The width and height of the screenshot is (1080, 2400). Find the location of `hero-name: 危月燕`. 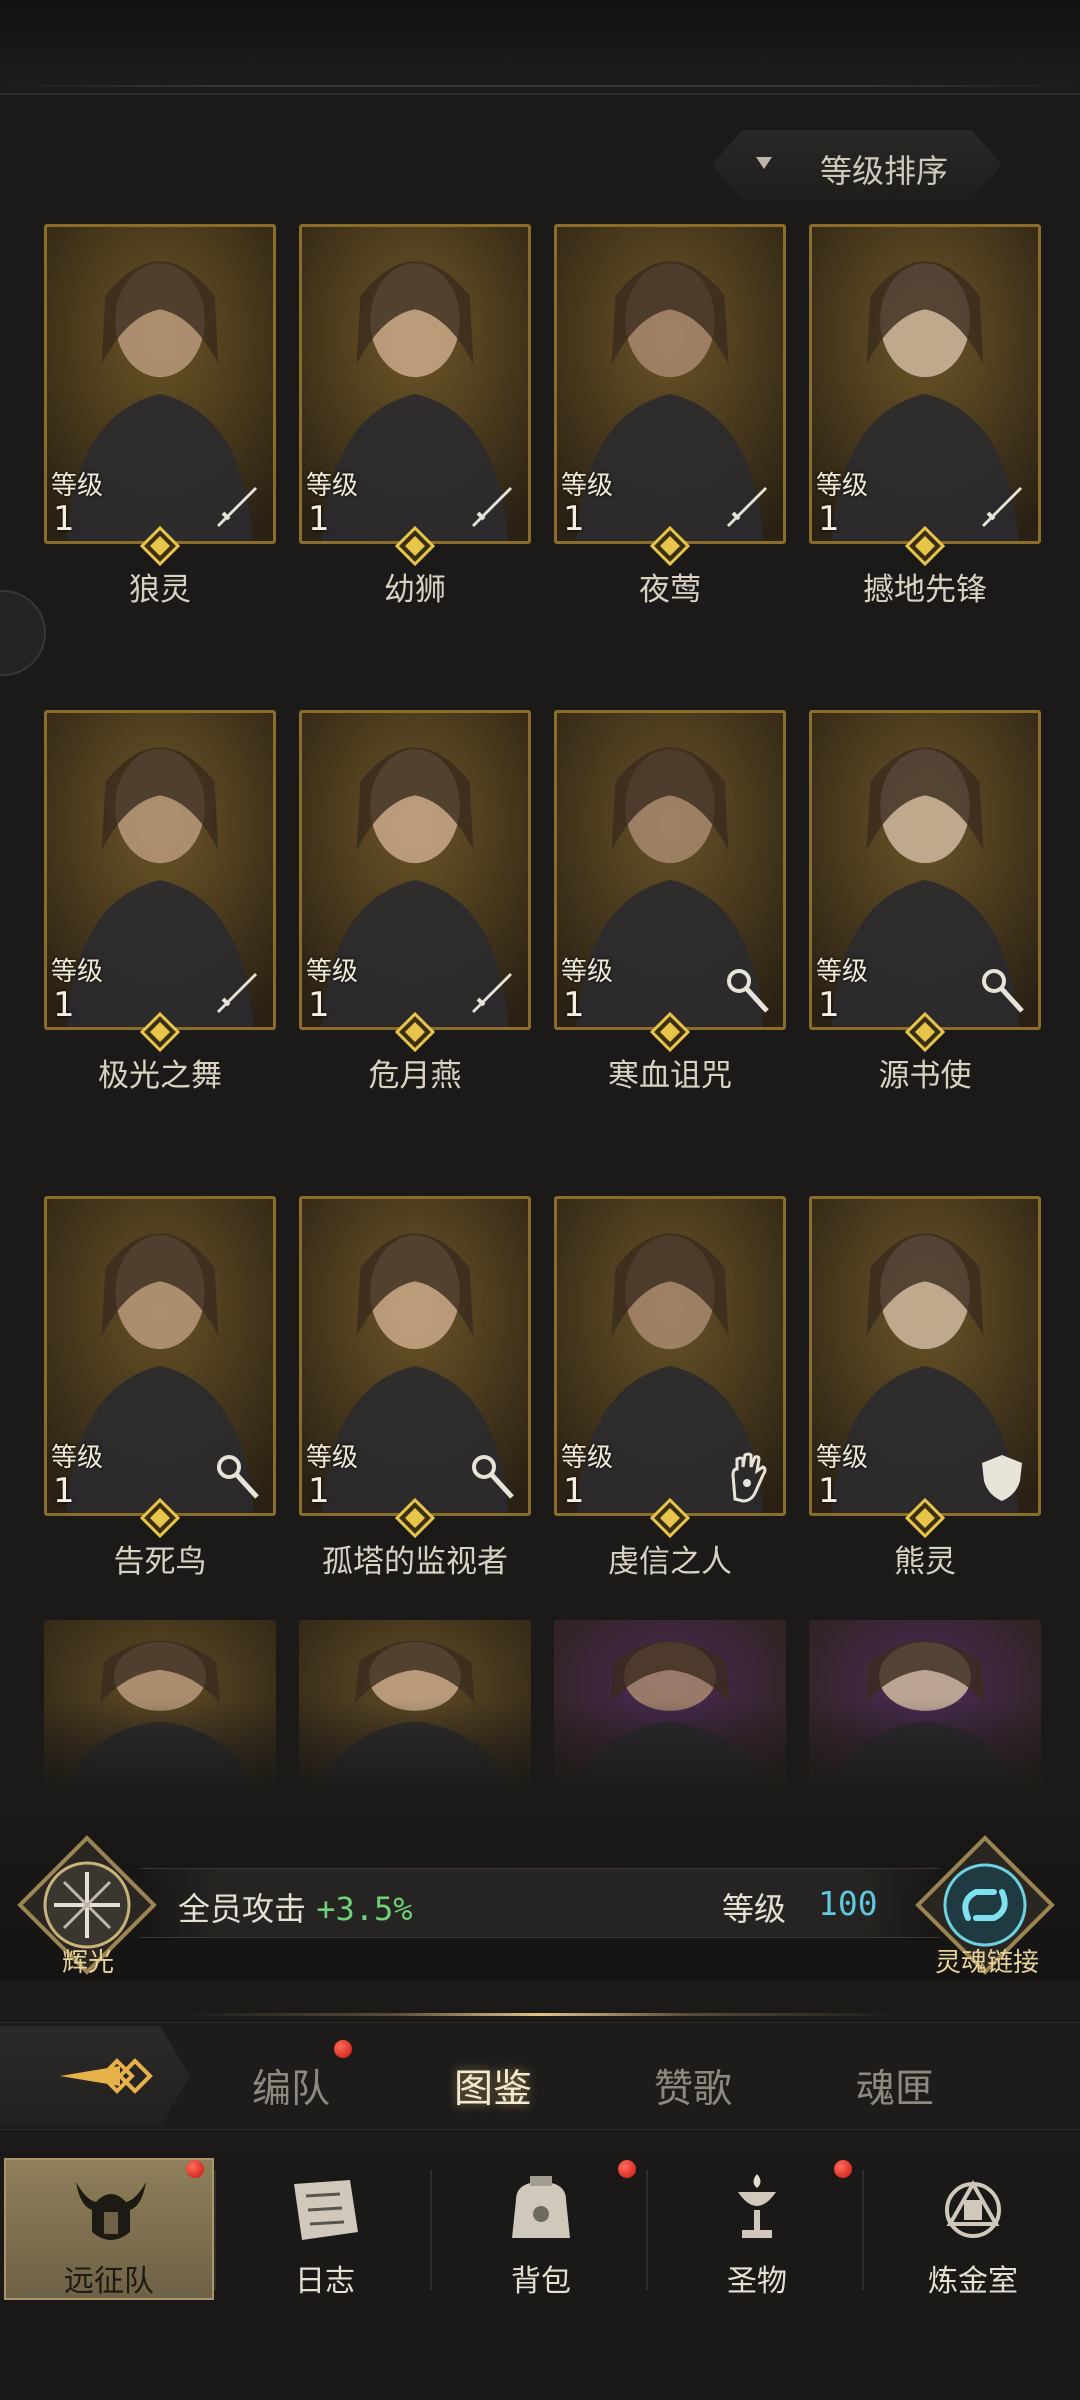

hero-name: 危月燕 is located at coordinates (415, 1076).